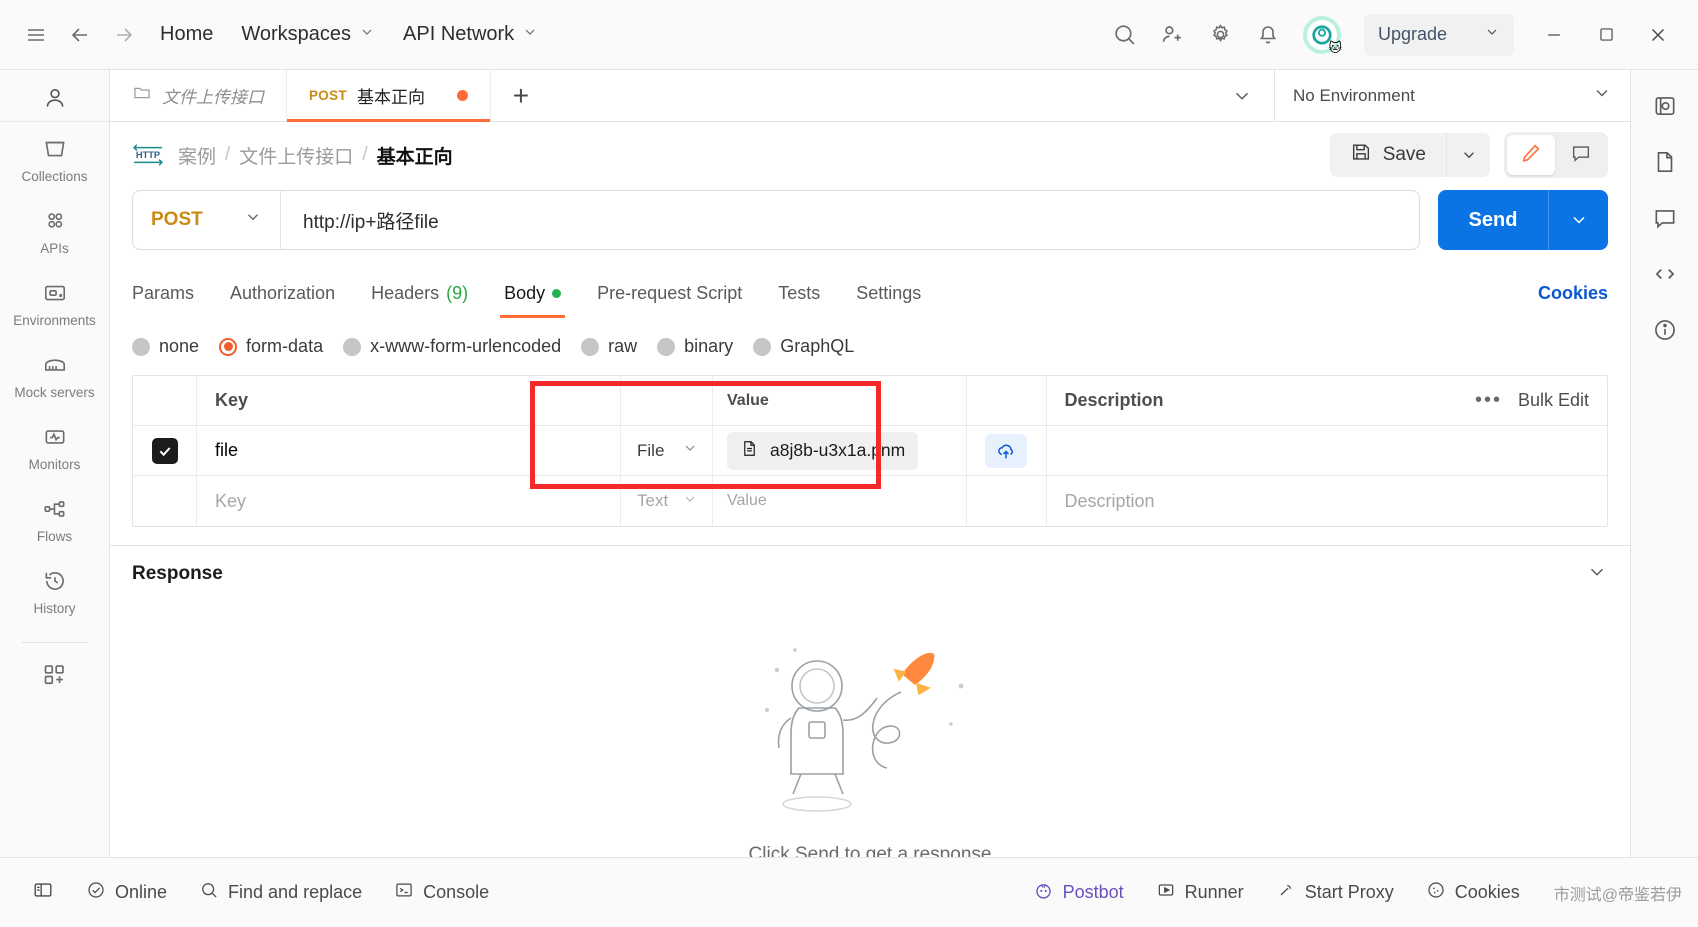  What do you see at coordinates (1166, 892) in the screenshot?
I see `play-icon` at bounding box center [1166, 892].